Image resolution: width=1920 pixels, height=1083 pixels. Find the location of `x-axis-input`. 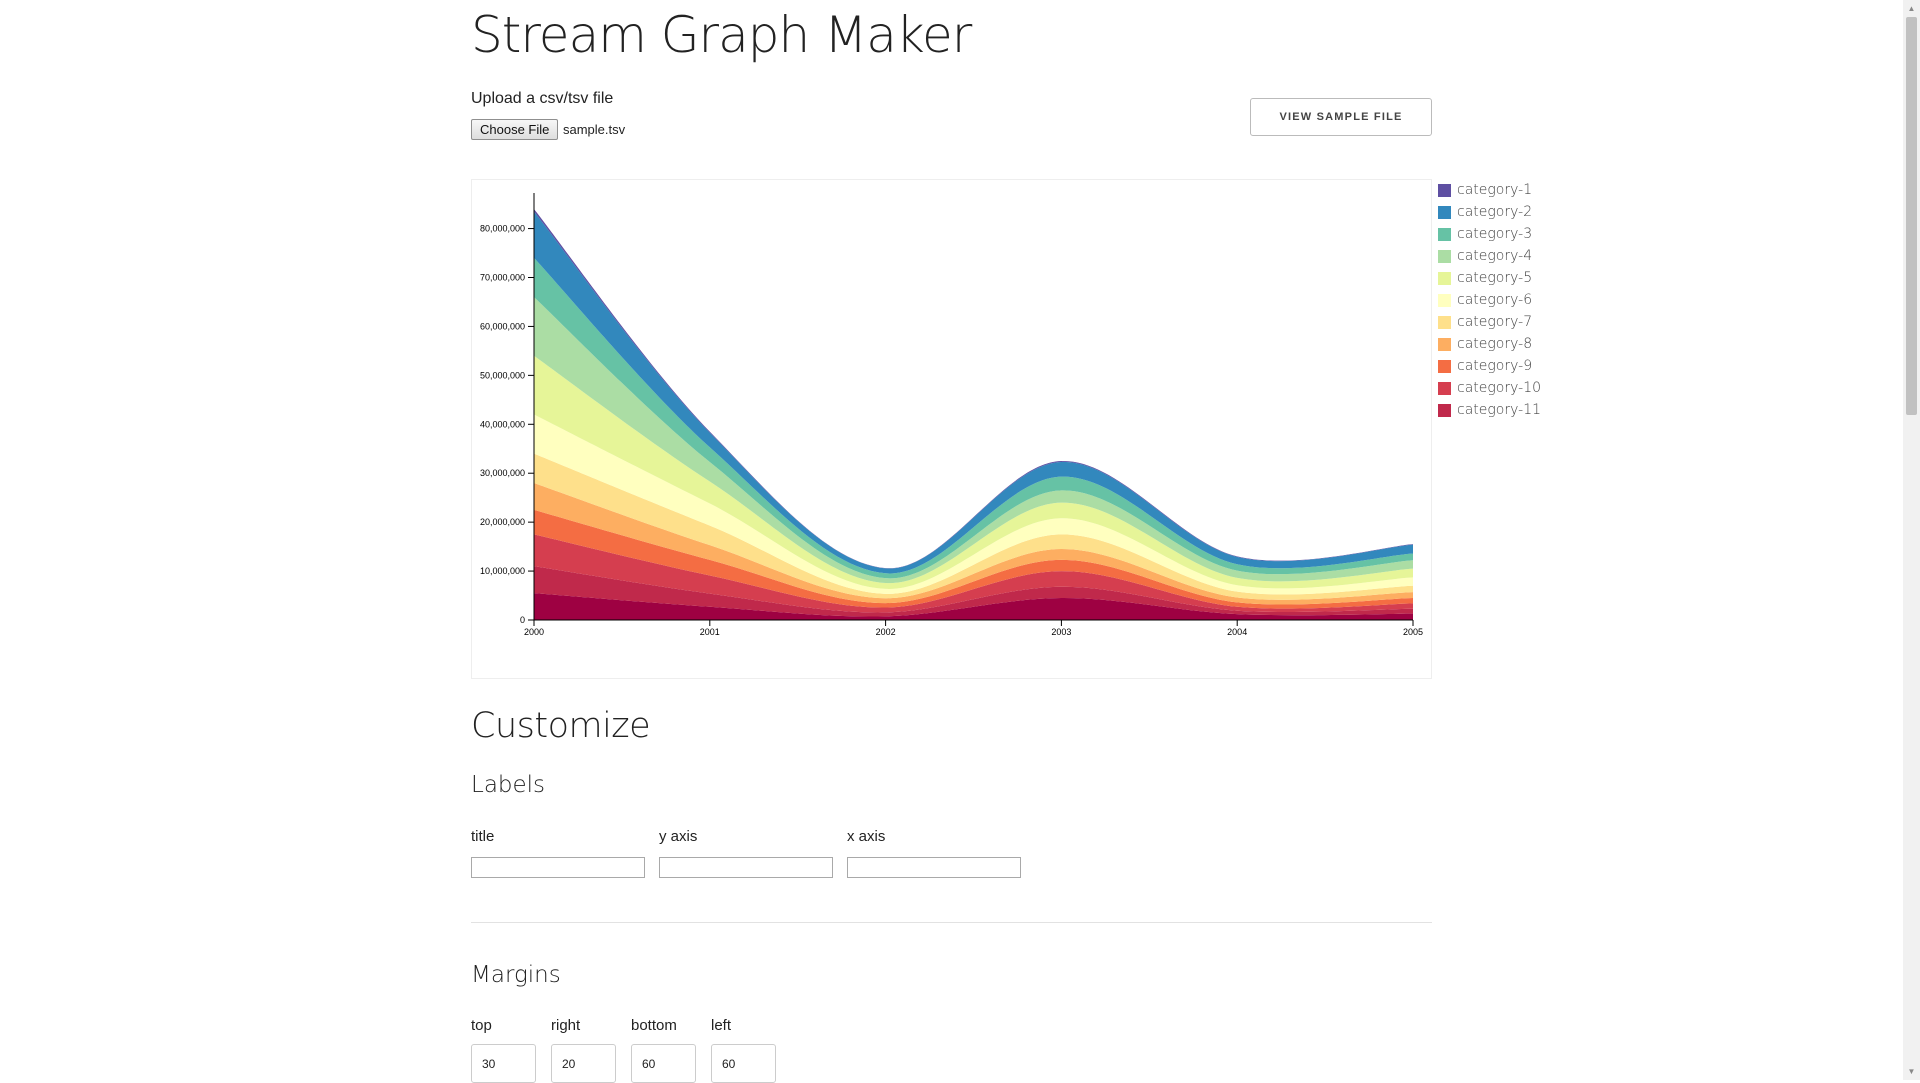

x-axis-input is located at coordinates (934, 867).